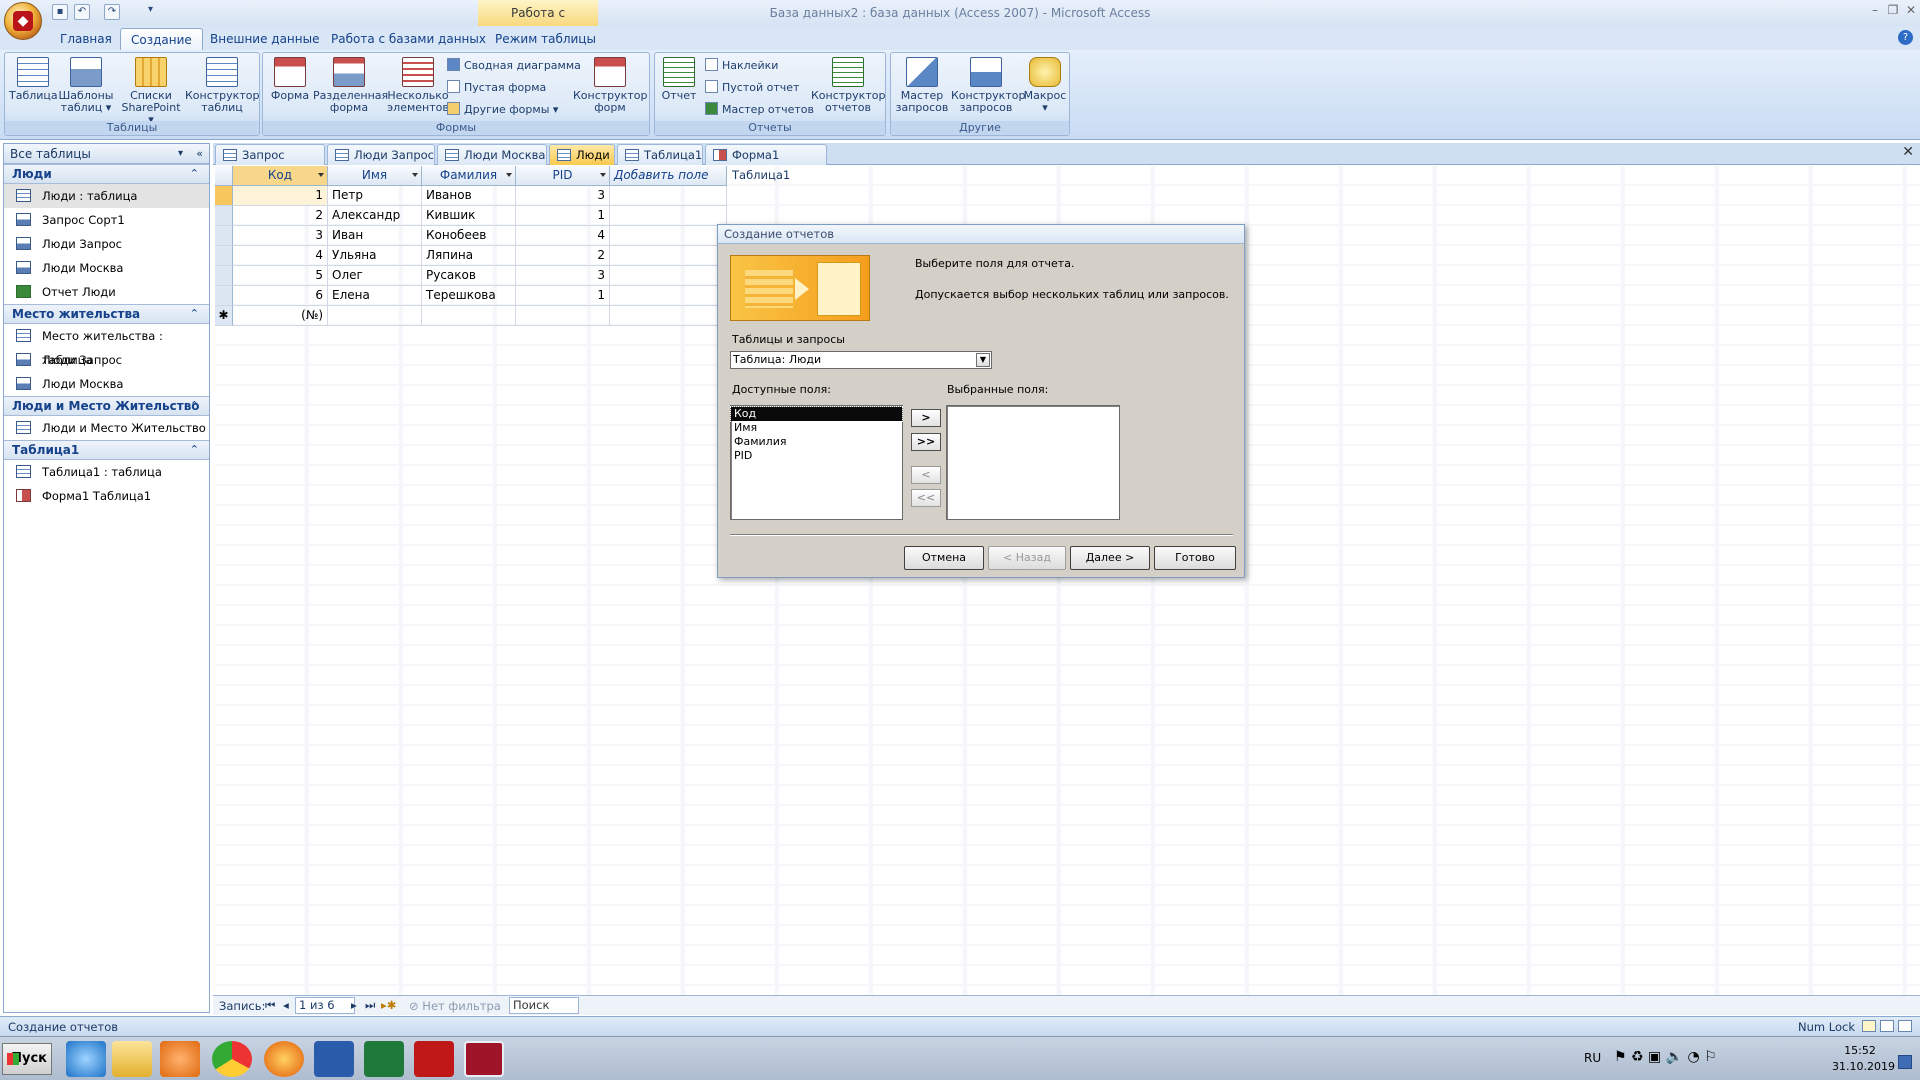 This screenshot has width=1920, height=1080. What do you see at coordinates (861, 360) in the screenshot?
I see `source-select: Таблица: Люди ▼` at bounding box center [861, 360].